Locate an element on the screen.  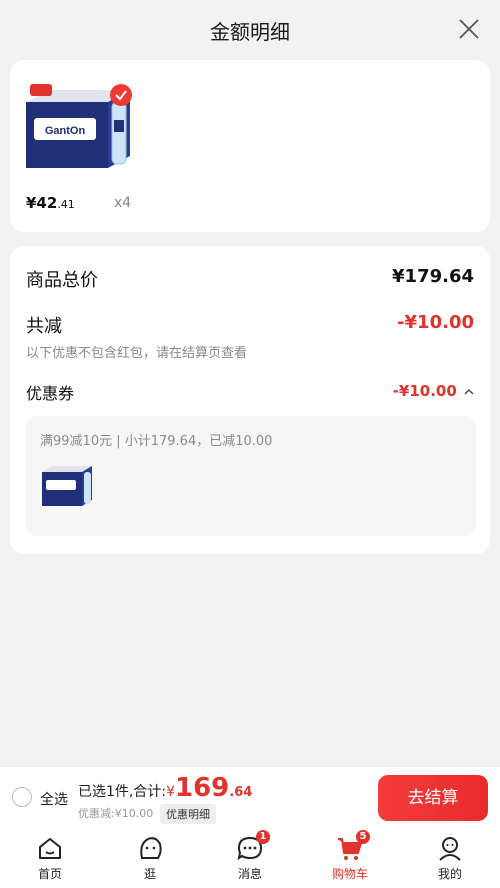
coupon-toggle: -¥10.00 is located at coordinates (433, 391).